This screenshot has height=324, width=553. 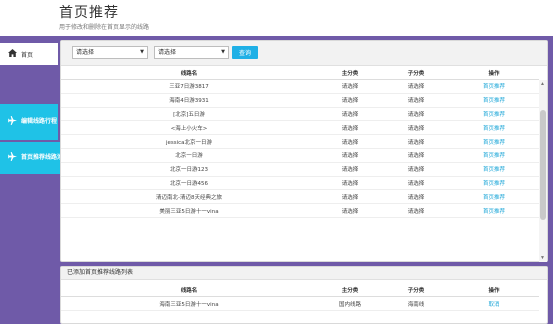 I want to click on page-subtitle: 用于修改和删除在首页显示的线路, so click(x=104, y=27).